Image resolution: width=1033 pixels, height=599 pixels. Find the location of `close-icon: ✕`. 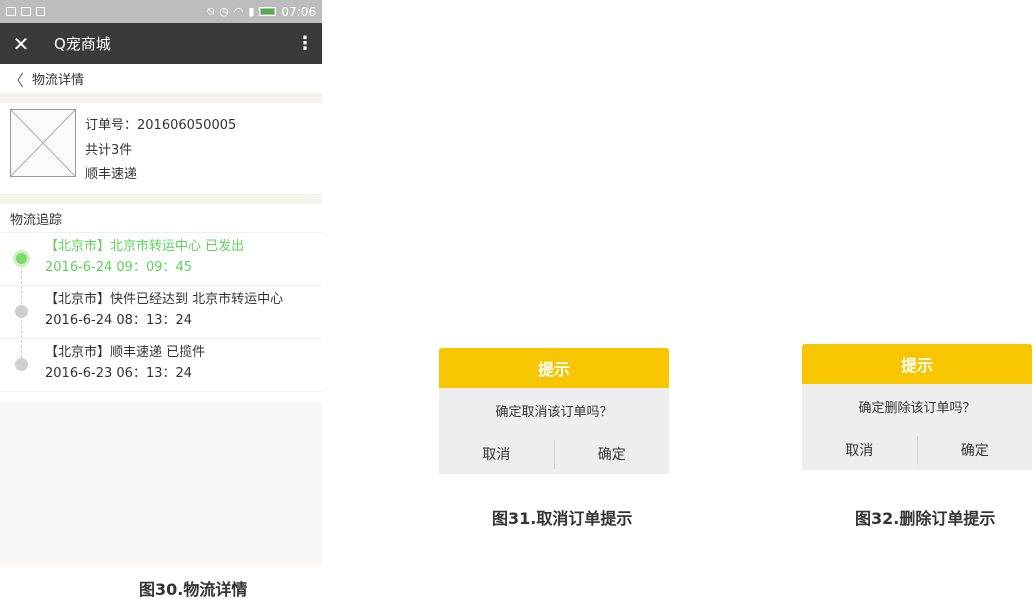

close-icon: ✕ is located at coordinates (21, 44).